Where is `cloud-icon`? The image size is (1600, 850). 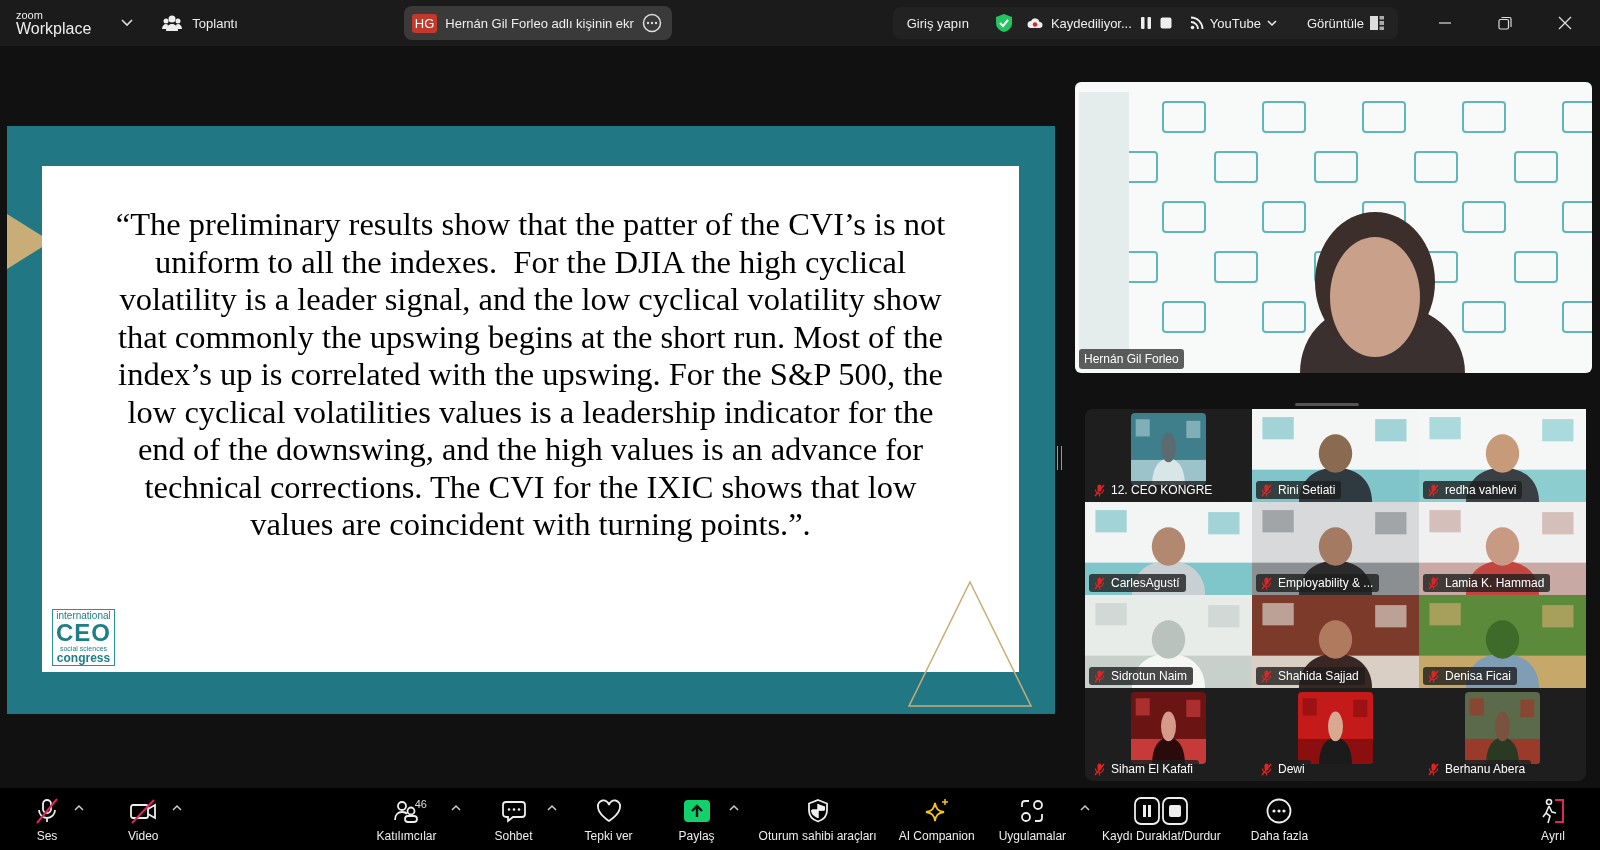
cloud-icon is located at coordinates (1034, 23).